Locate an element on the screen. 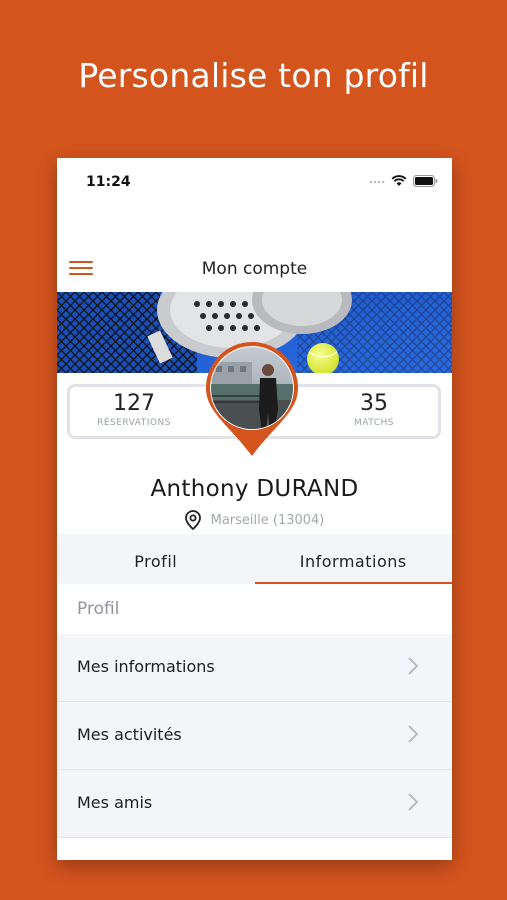 This screenshot has width=507, height=900. profile-location: Marseille (13004) is located at coordinates (254, 520).